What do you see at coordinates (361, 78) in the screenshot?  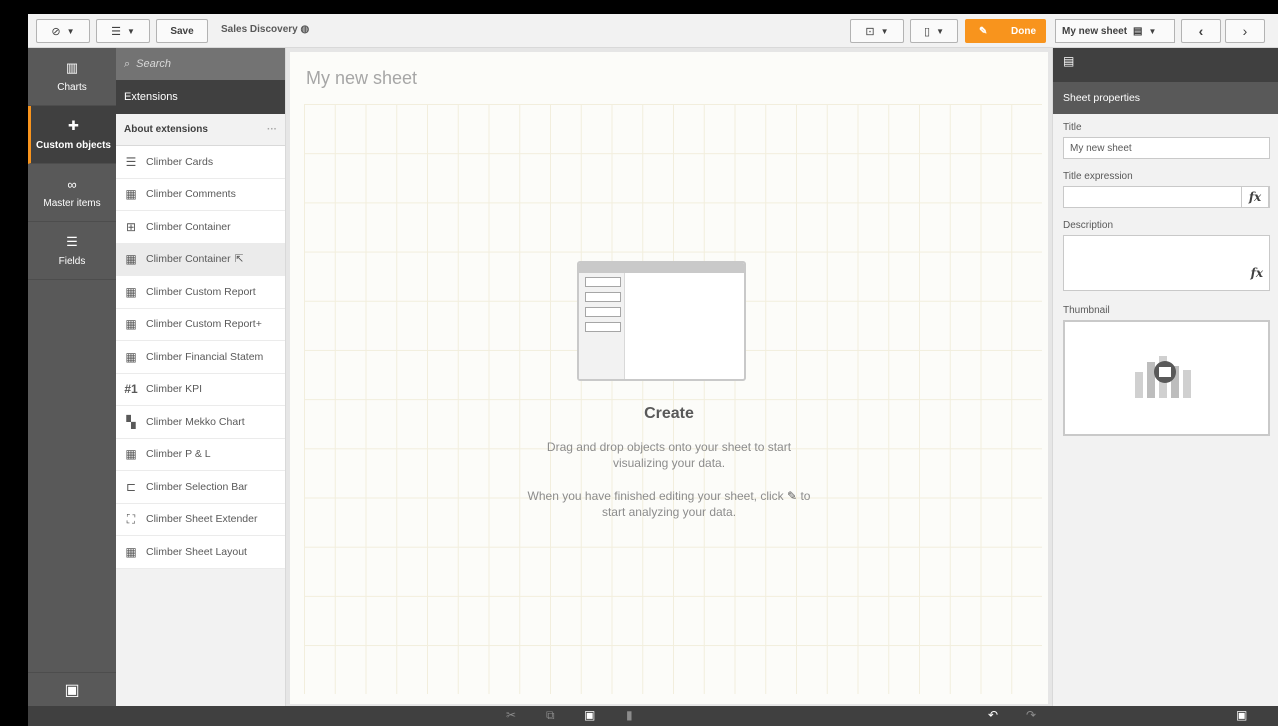 I see `sheet-title: My new sheet` at bounding box center [361, 78].